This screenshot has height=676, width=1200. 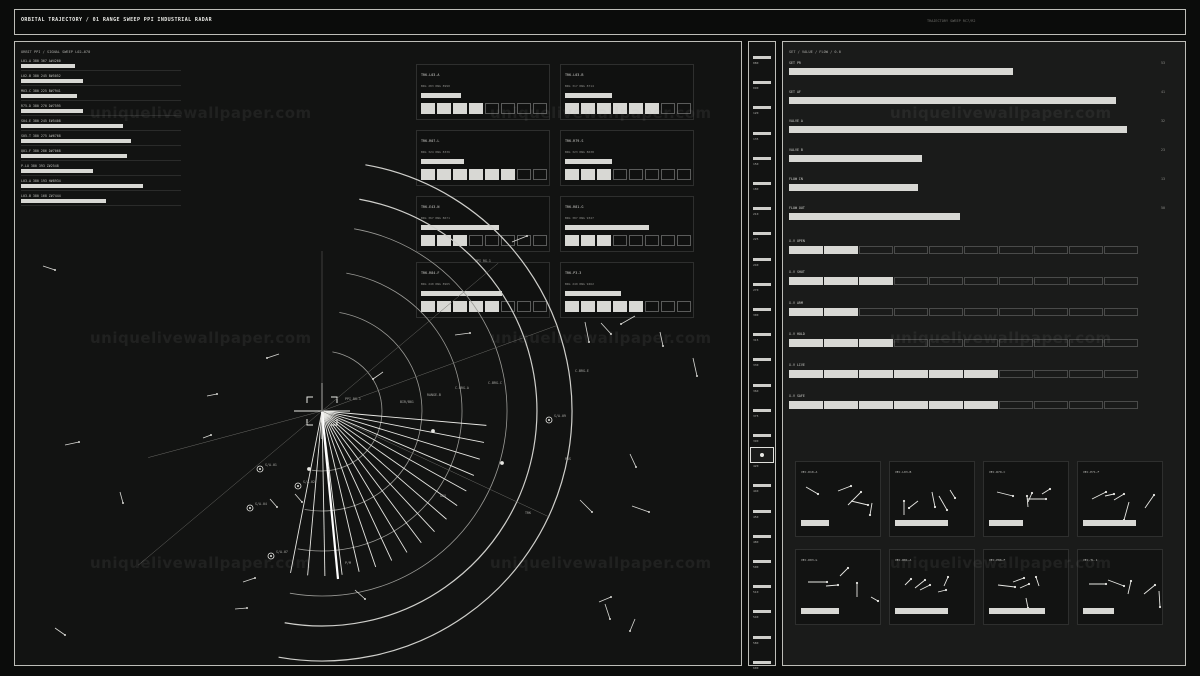 What do you see at coordinates (1163, 92) in the screenshot?
I see `level-bar-value: 41` at bounding box center [1163, 92].